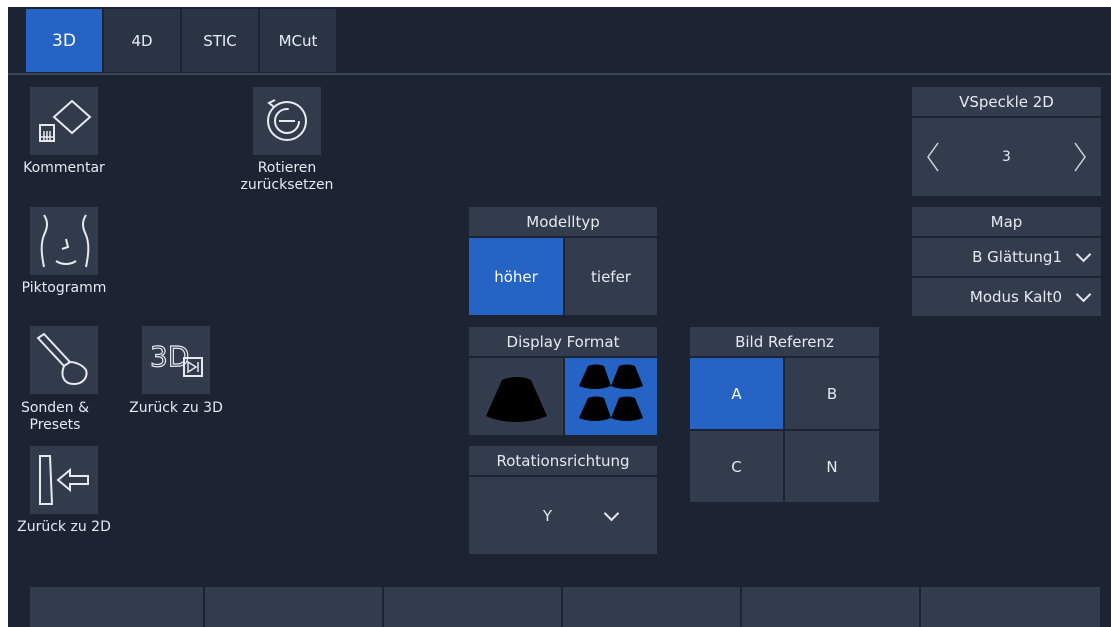 This screenshot has width=1111, height=627. I want to click on display-format-single-button, so click(516, 396).